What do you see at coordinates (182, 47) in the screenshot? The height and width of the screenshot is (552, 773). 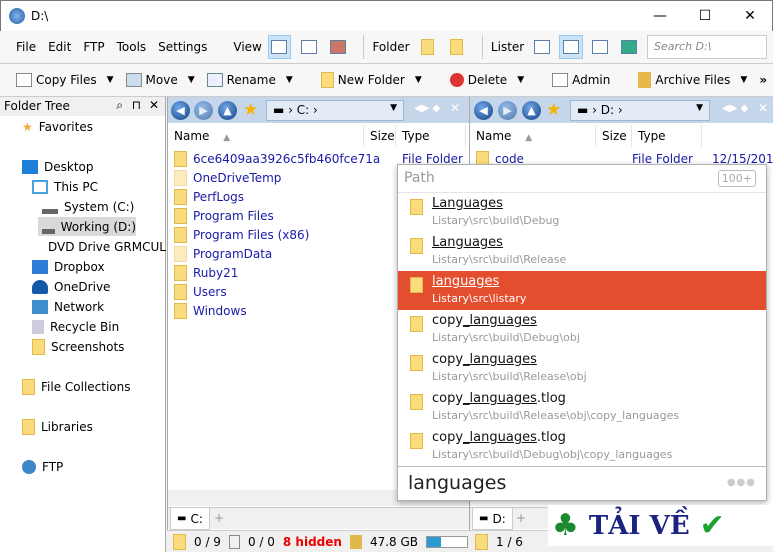 I see `menu-settings: Settings` at bounding box center [182, 47].